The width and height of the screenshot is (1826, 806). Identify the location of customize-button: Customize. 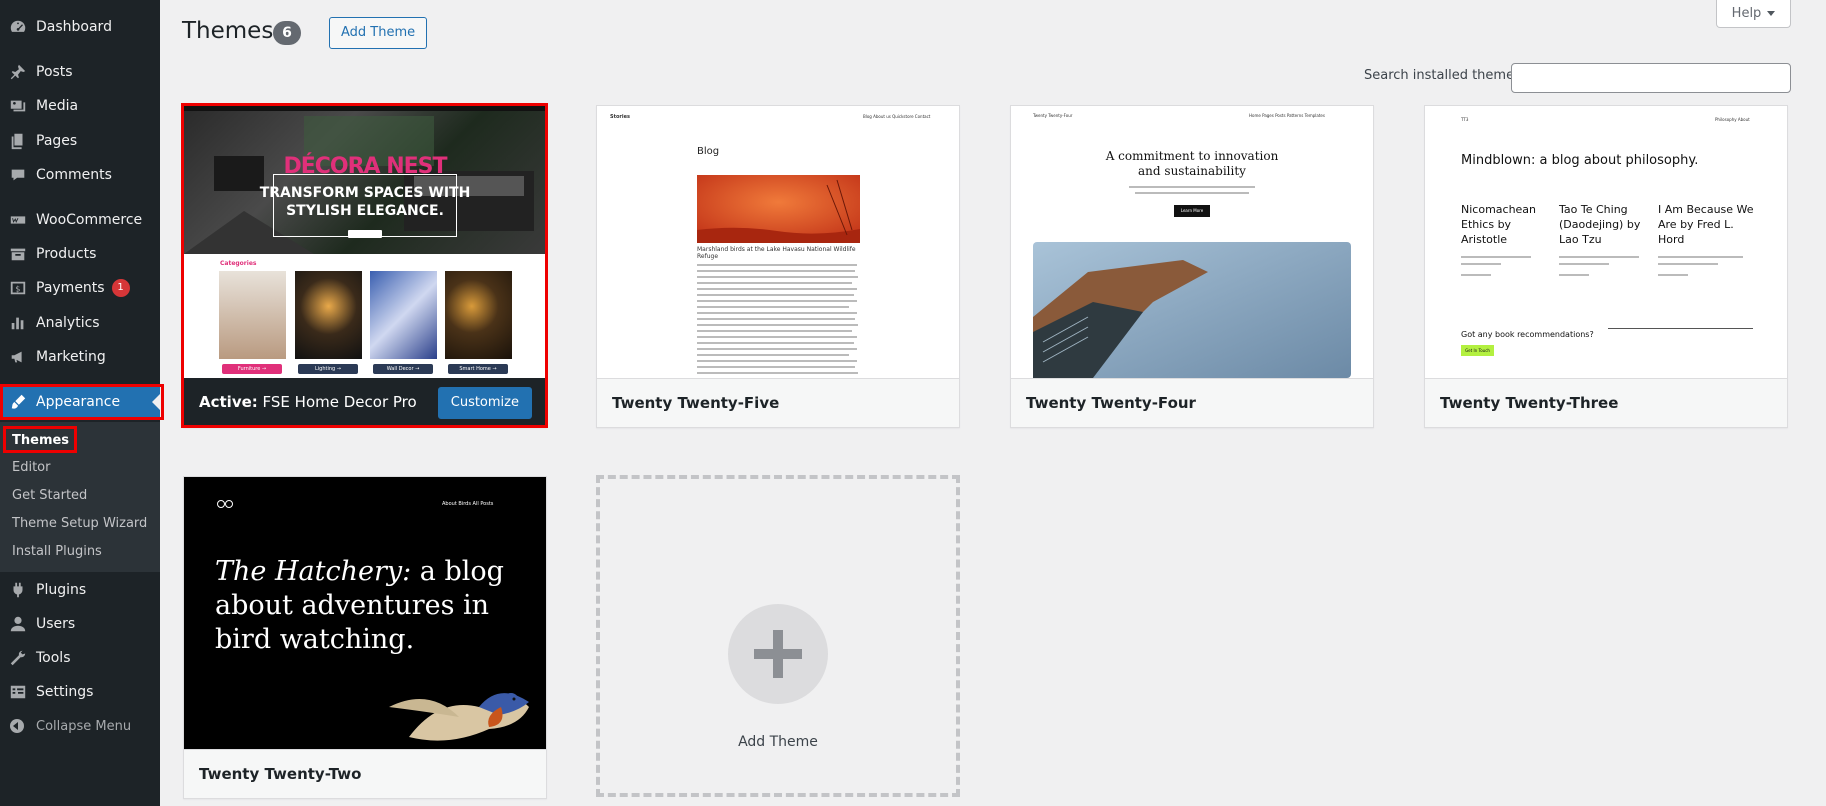
(484, 403).